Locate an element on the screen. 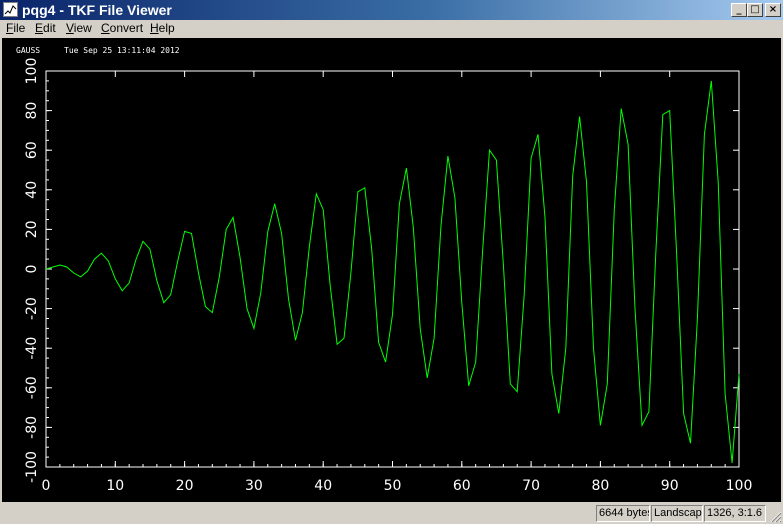 Image resolution: width=783 pixels, height=524 pixels. window-title: pqg4 - TKF File Viewer is located at coordinates (97, 10).